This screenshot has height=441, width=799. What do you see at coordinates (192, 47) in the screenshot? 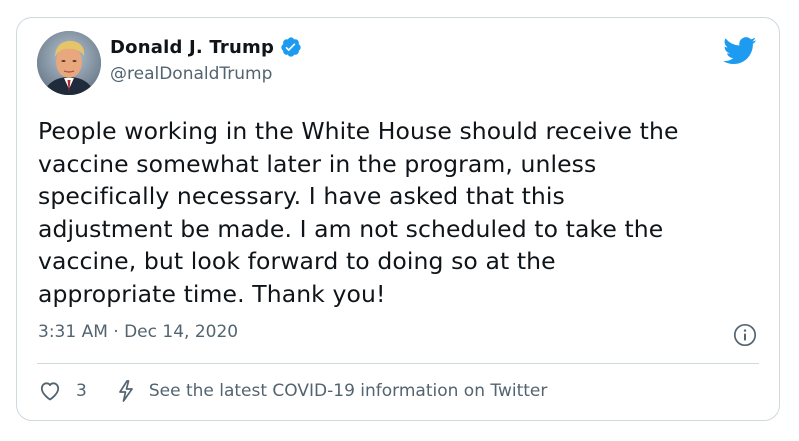
I see `display-name: Donald J. Trump` at bounding box center [192, 47].